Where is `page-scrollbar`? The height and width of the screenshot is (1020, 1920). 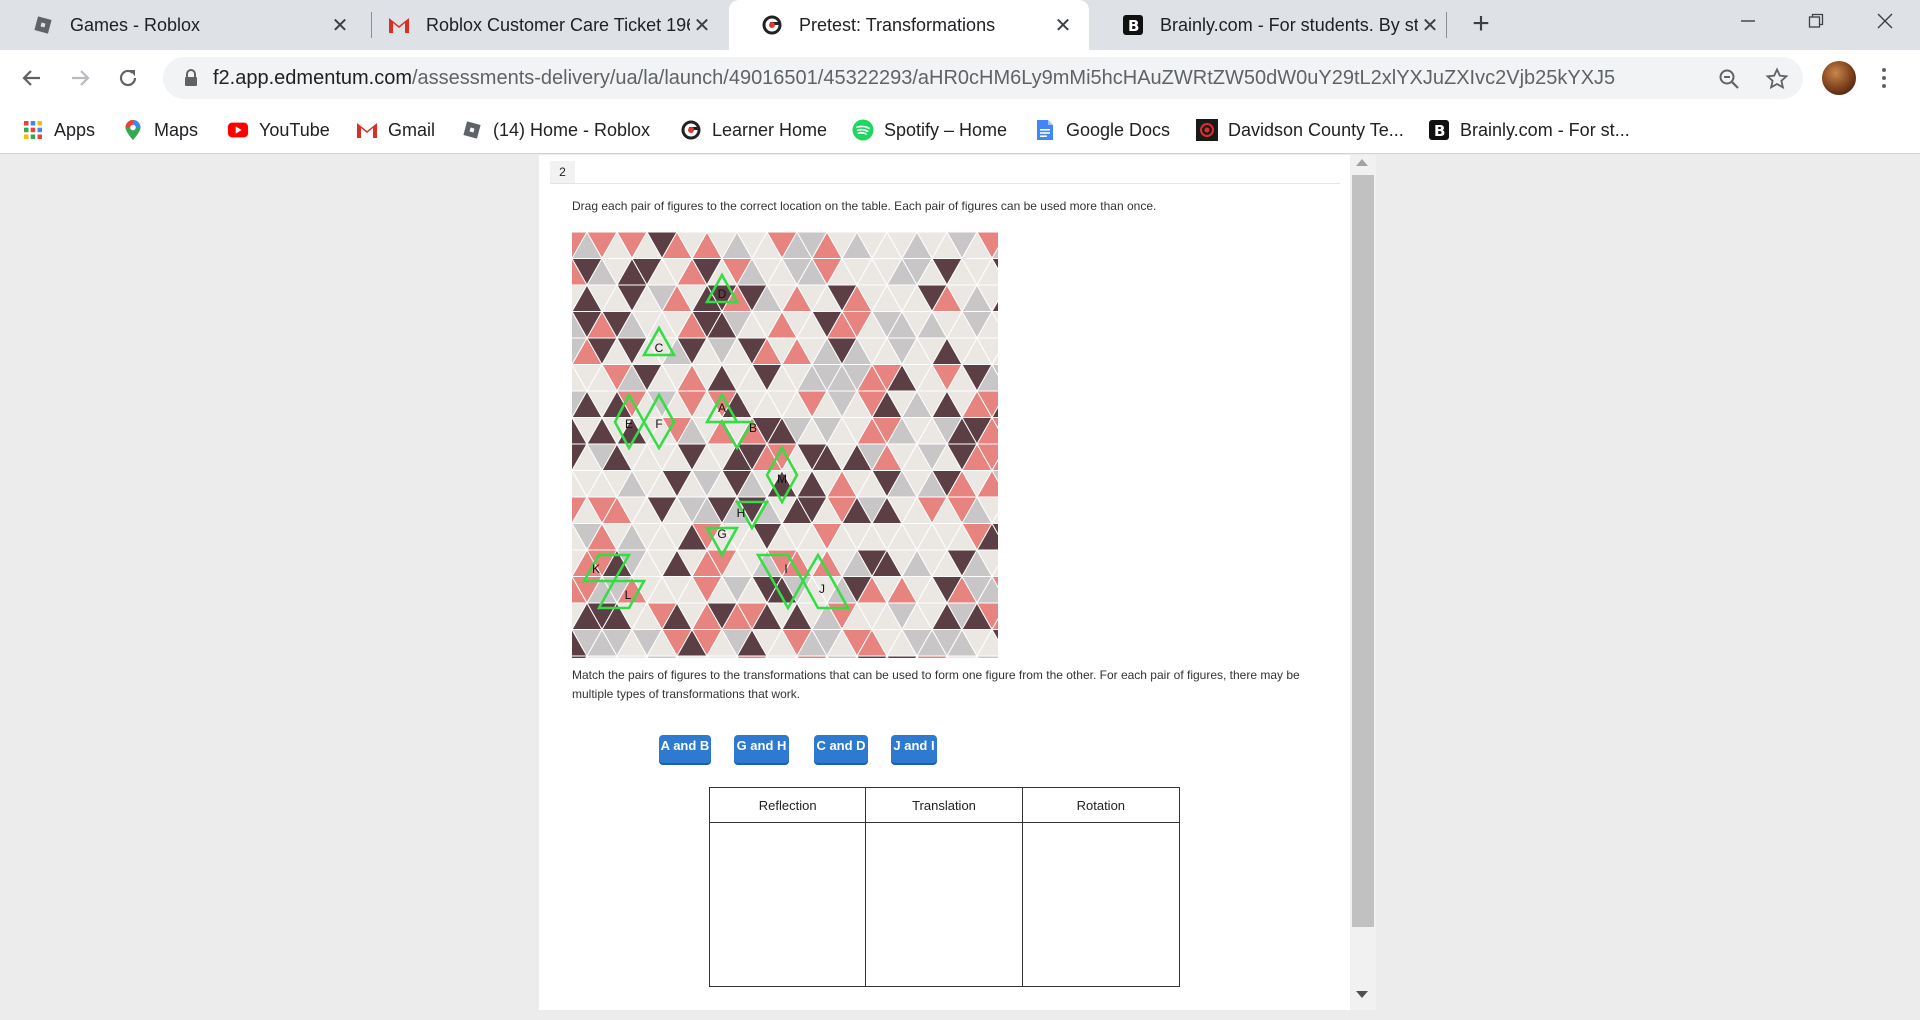 page-scrollbar is located at coordinates (1363, 582).